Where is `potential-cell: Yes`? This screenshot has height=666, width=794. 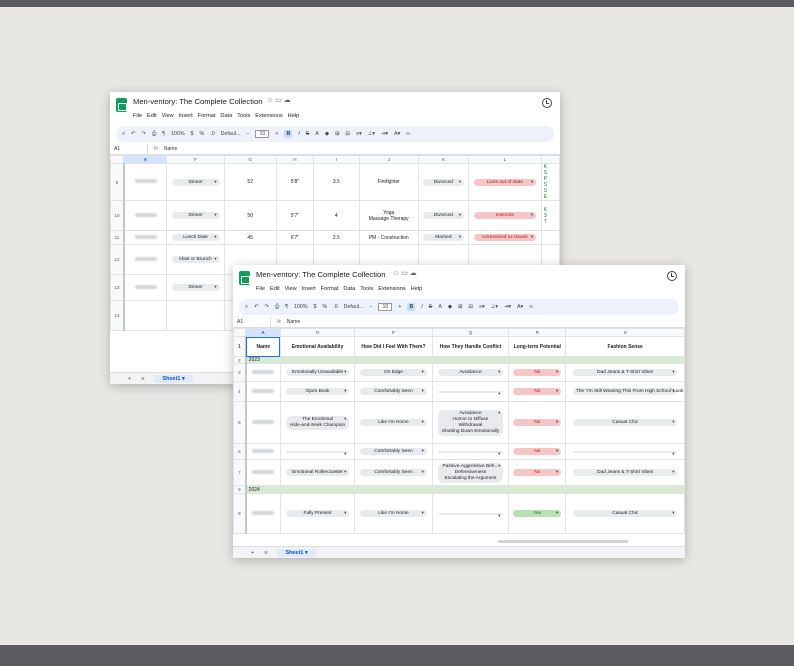
potential-cell: Yes is located at coordinates (537, 513).